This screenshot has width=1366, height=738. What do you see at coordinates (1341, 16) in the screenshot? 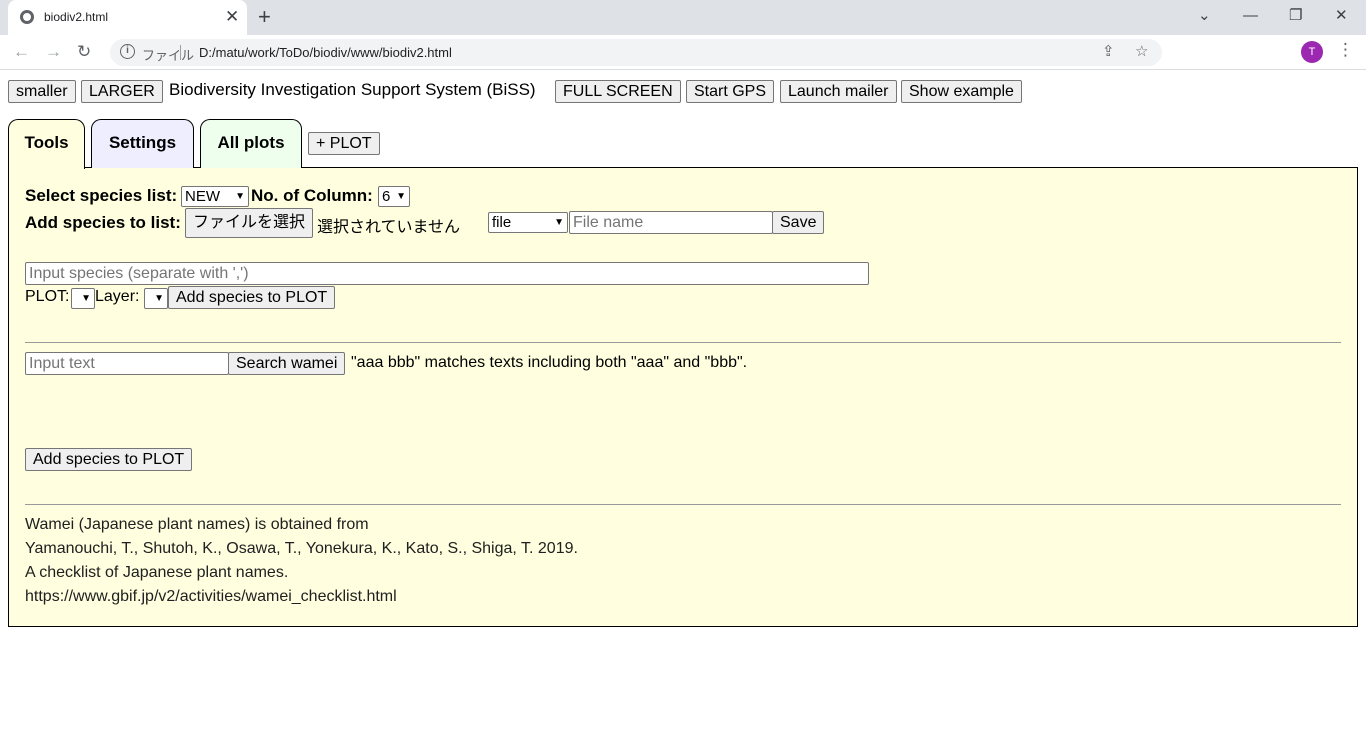
I see `window-close-icon: ✕` at bounding box center [1341, 16].